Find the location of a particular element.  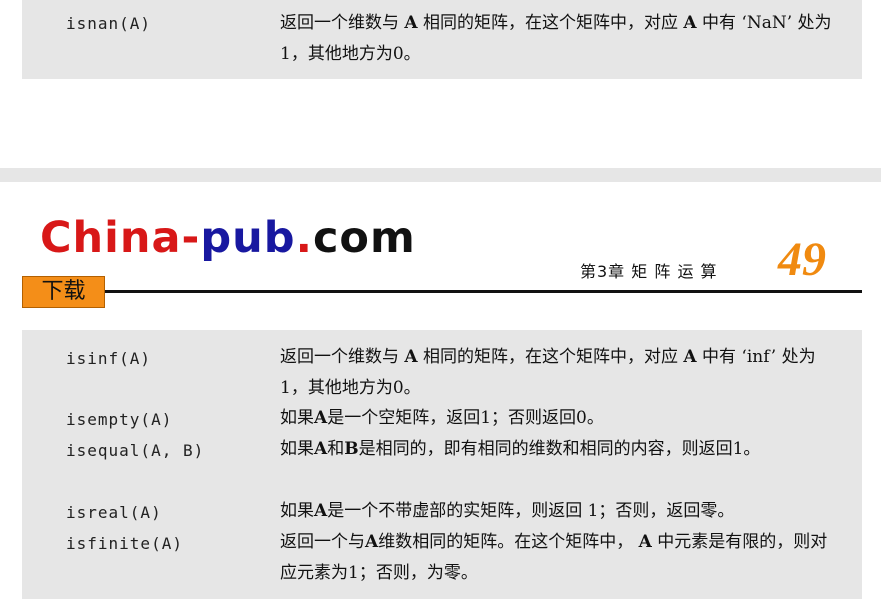

function-name: isfinite(A) is located at coordinates (124, 543).